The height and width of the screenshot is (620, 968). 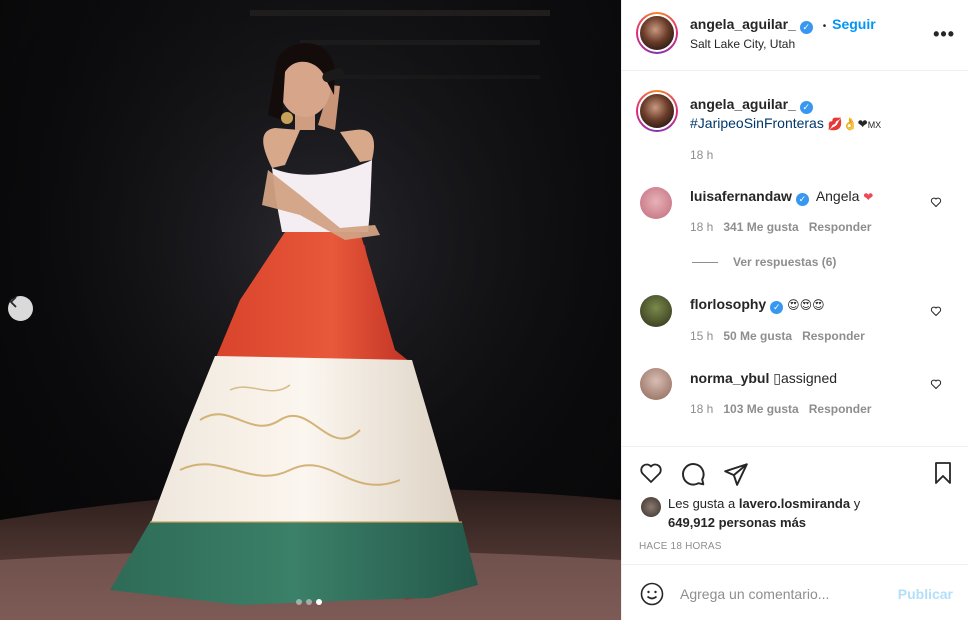 I want to click on caption-emoji: 💋👌❤, so click(x=847, y=124).